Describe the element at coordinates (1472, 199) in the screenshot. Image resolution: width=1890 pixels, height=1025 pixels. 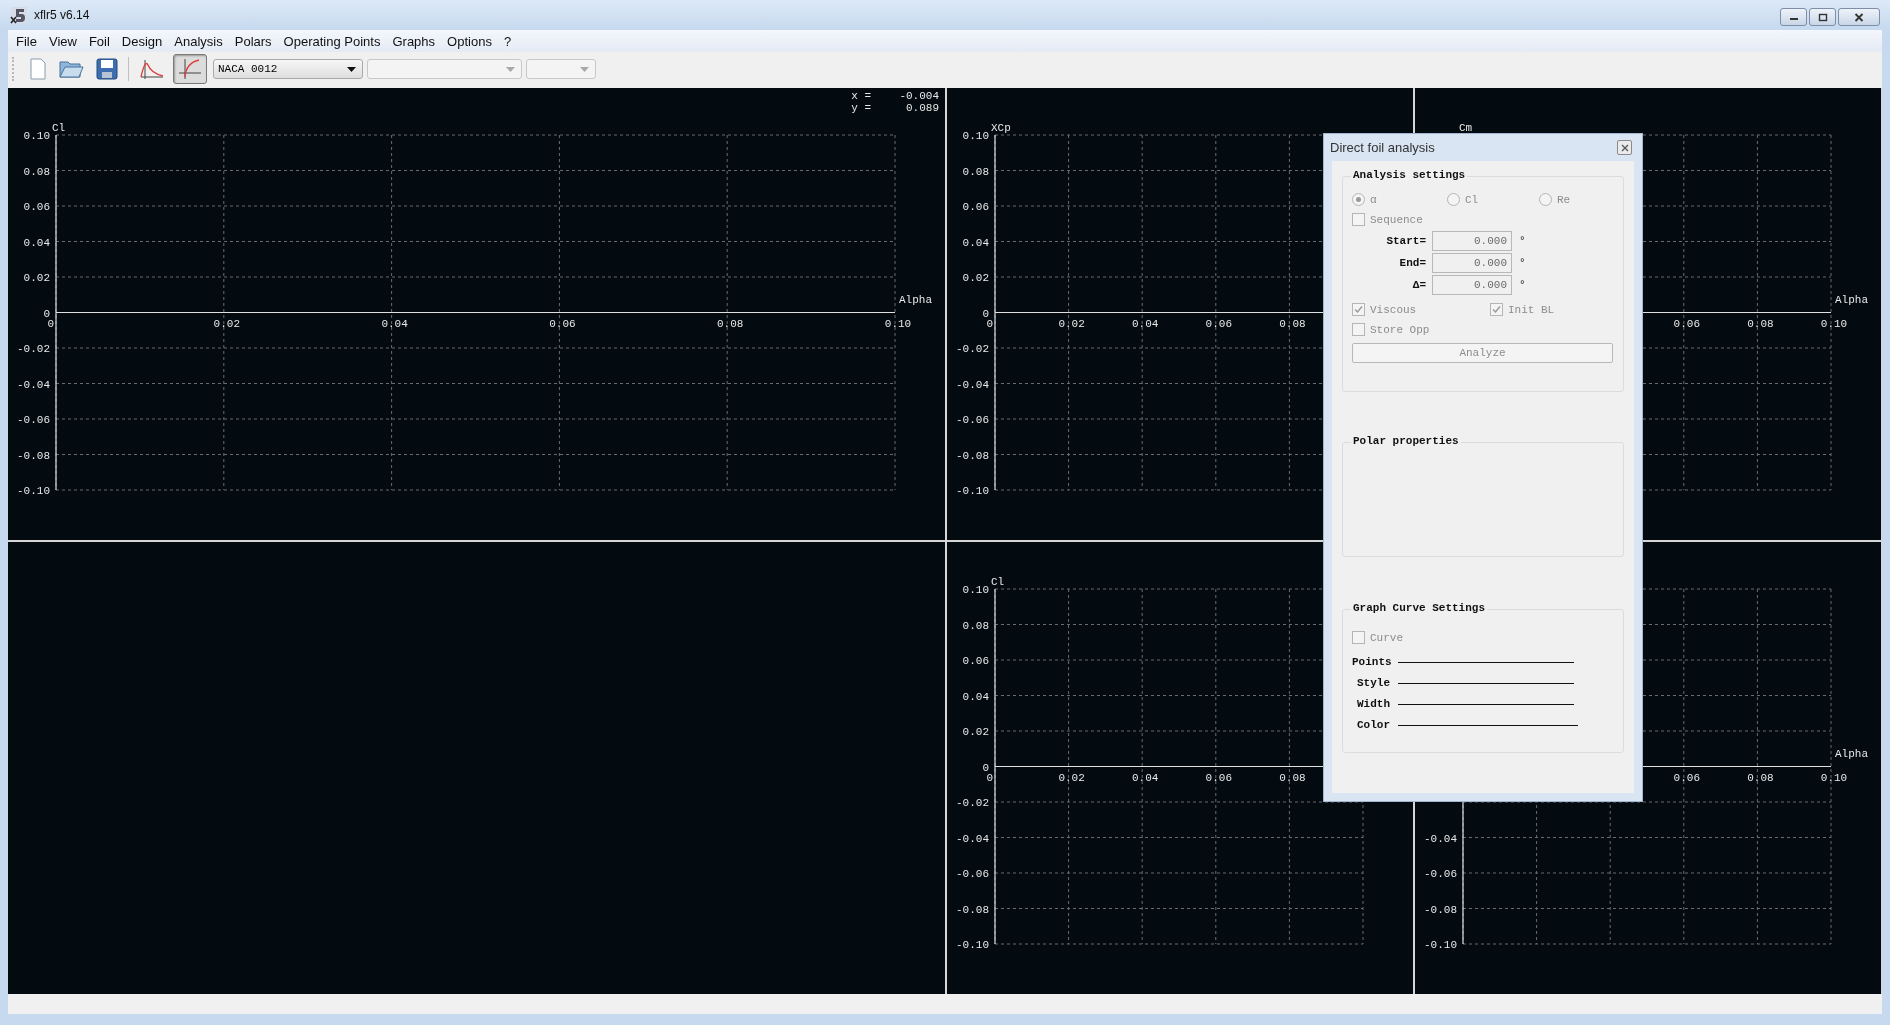
I see `radio-label: Cl` at that location.